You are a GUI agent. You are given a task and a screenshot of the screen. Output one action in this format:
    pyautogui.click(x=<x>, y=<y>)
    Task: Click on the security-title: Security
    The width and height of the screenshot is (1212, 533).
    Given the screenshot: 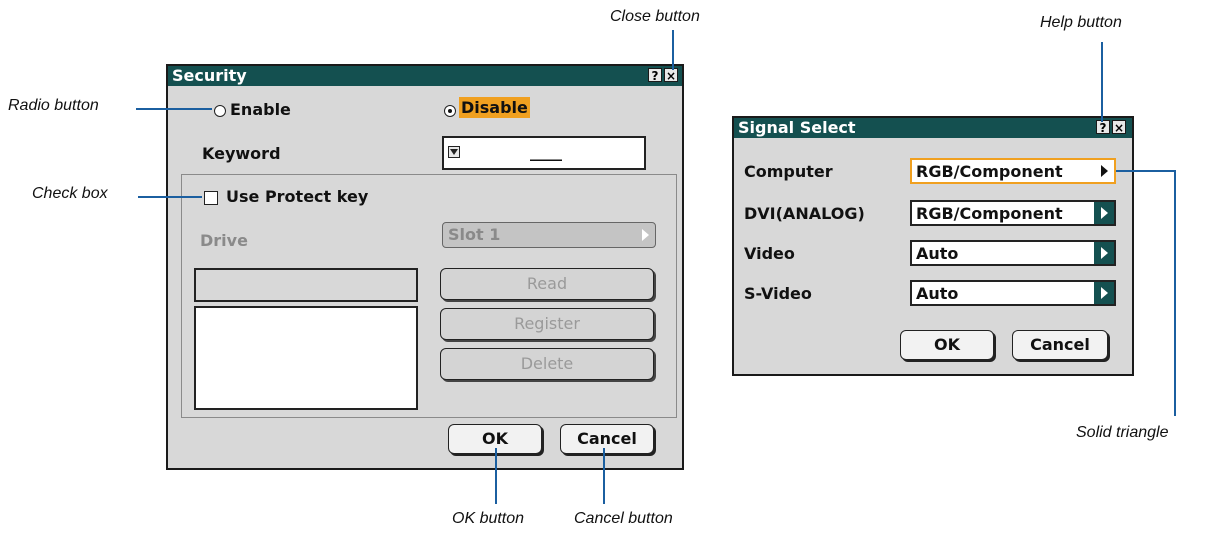 What is the action you would take?
    pyautogui.click(x=209, y=75)
    